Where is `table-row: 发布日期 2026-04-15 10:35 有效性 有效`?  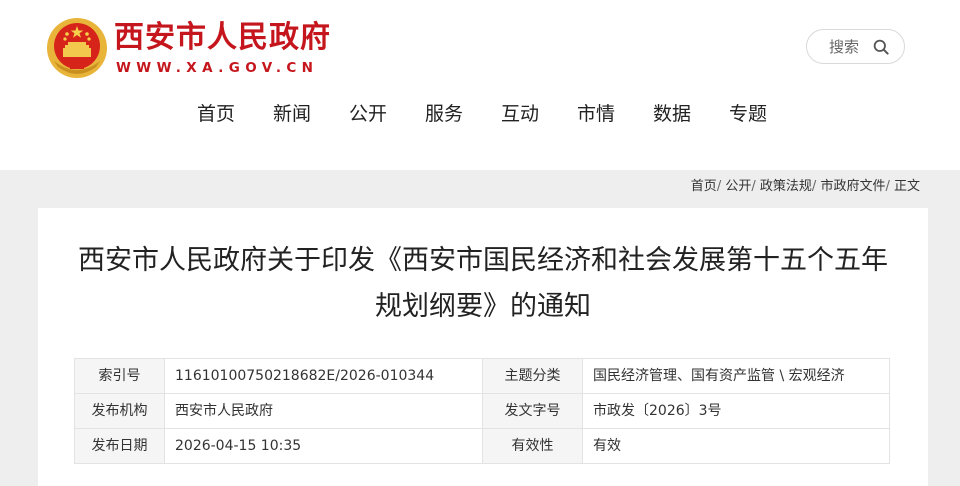 table-row: 发布日期 2026-04-15 10:35 有效性 有效 is located at coordinates (482, 446).